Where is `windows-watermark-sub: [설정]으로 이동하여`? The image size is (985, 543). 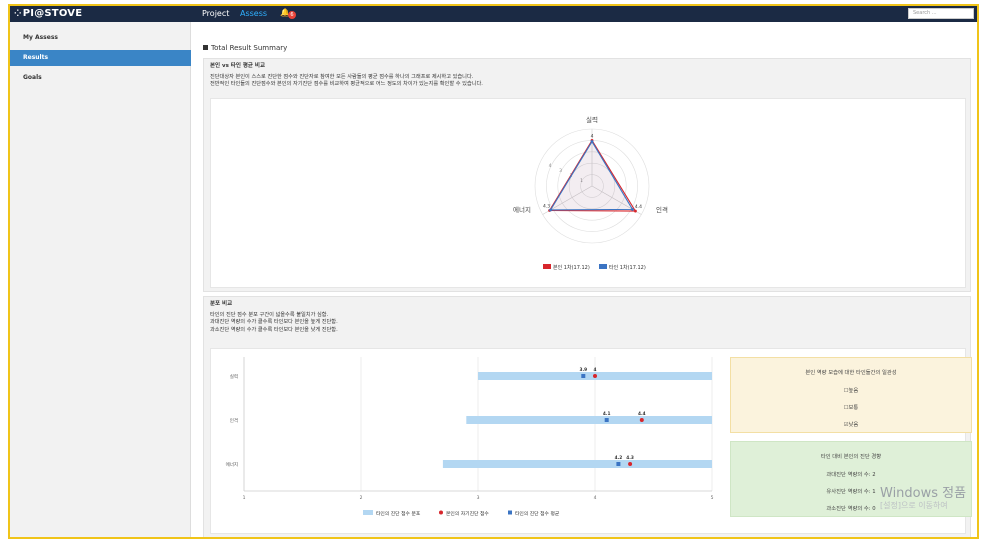 windows-watermark-sub: [설정]으로 이동하여 is located at coordinates (914, 505).